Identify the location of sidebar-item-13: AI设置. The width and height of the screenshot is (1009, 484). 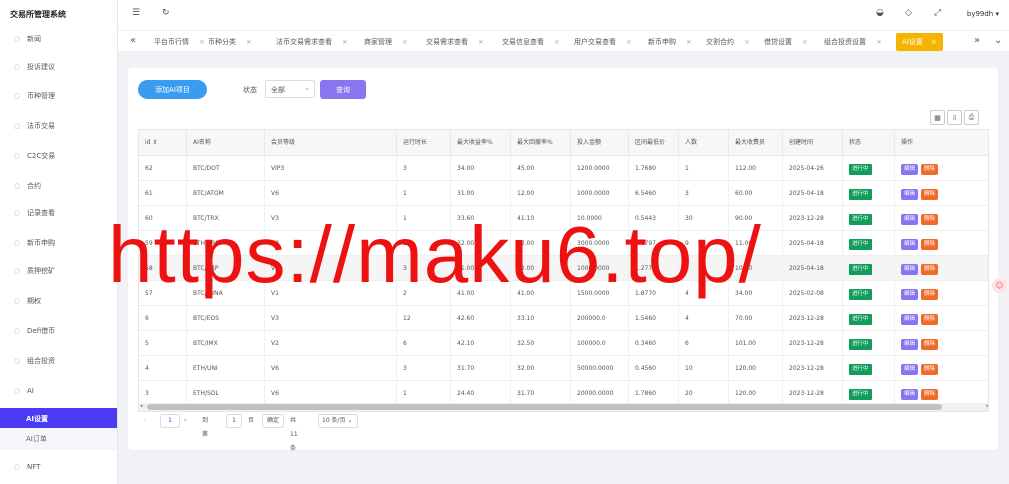
(58, 419).